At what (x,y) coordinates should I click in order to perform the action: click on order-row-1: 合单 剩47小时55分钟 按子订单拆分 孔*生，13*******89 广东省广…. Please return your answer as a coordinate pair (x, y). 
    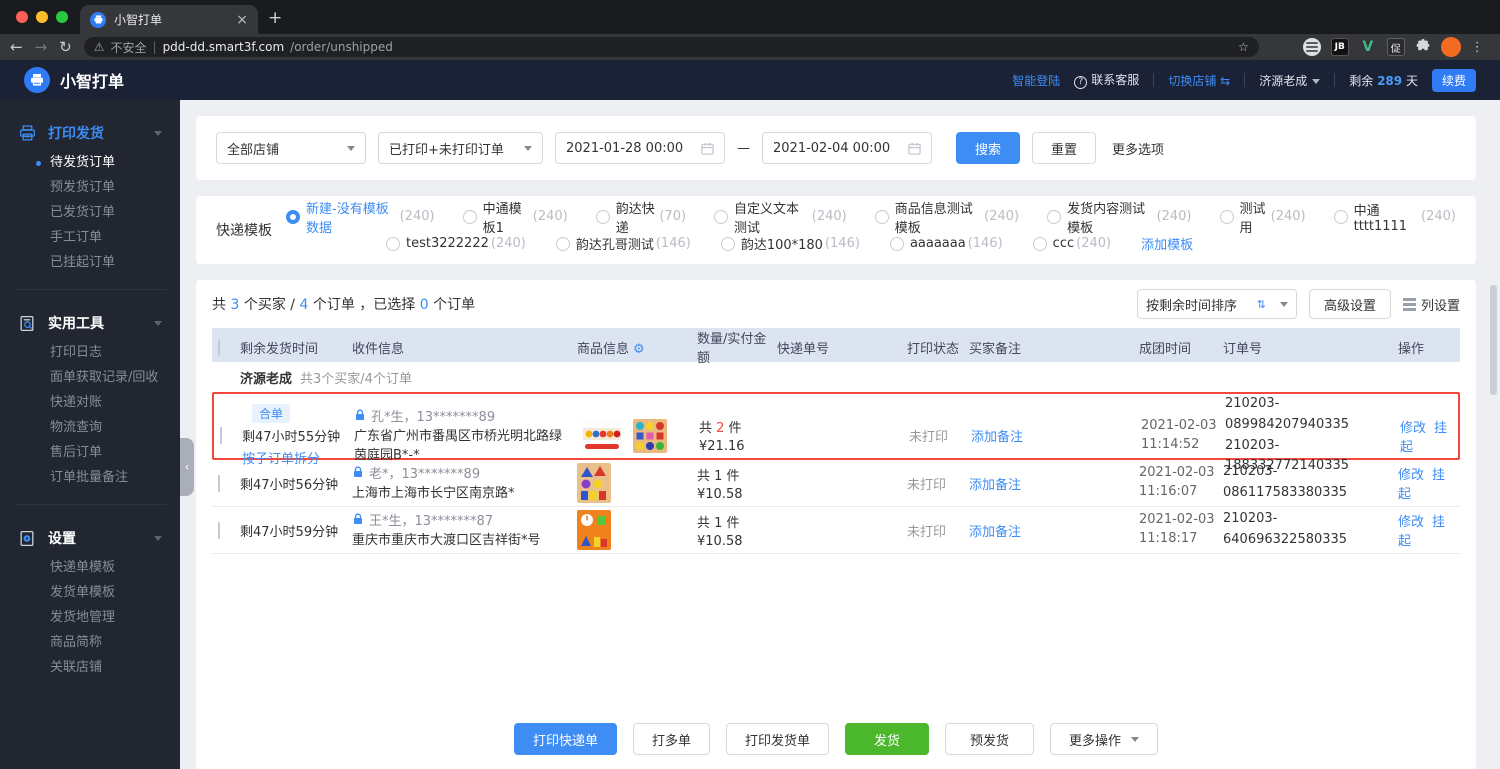
    Looking at the image, I should click on (836, 432).